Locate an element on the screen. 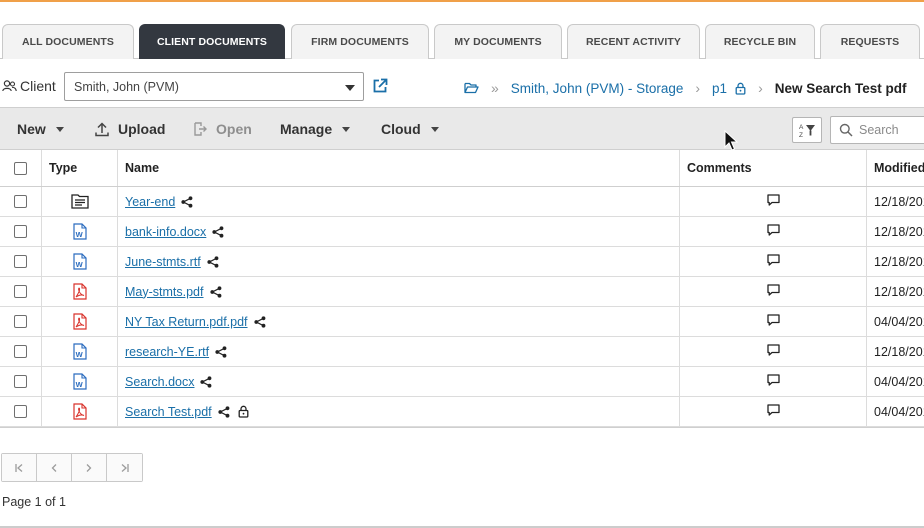 The height and width of the screenshot is (528, 924). tab-client-documents: CLIENT DOCUMENTS is located at coordinates (212, 41).